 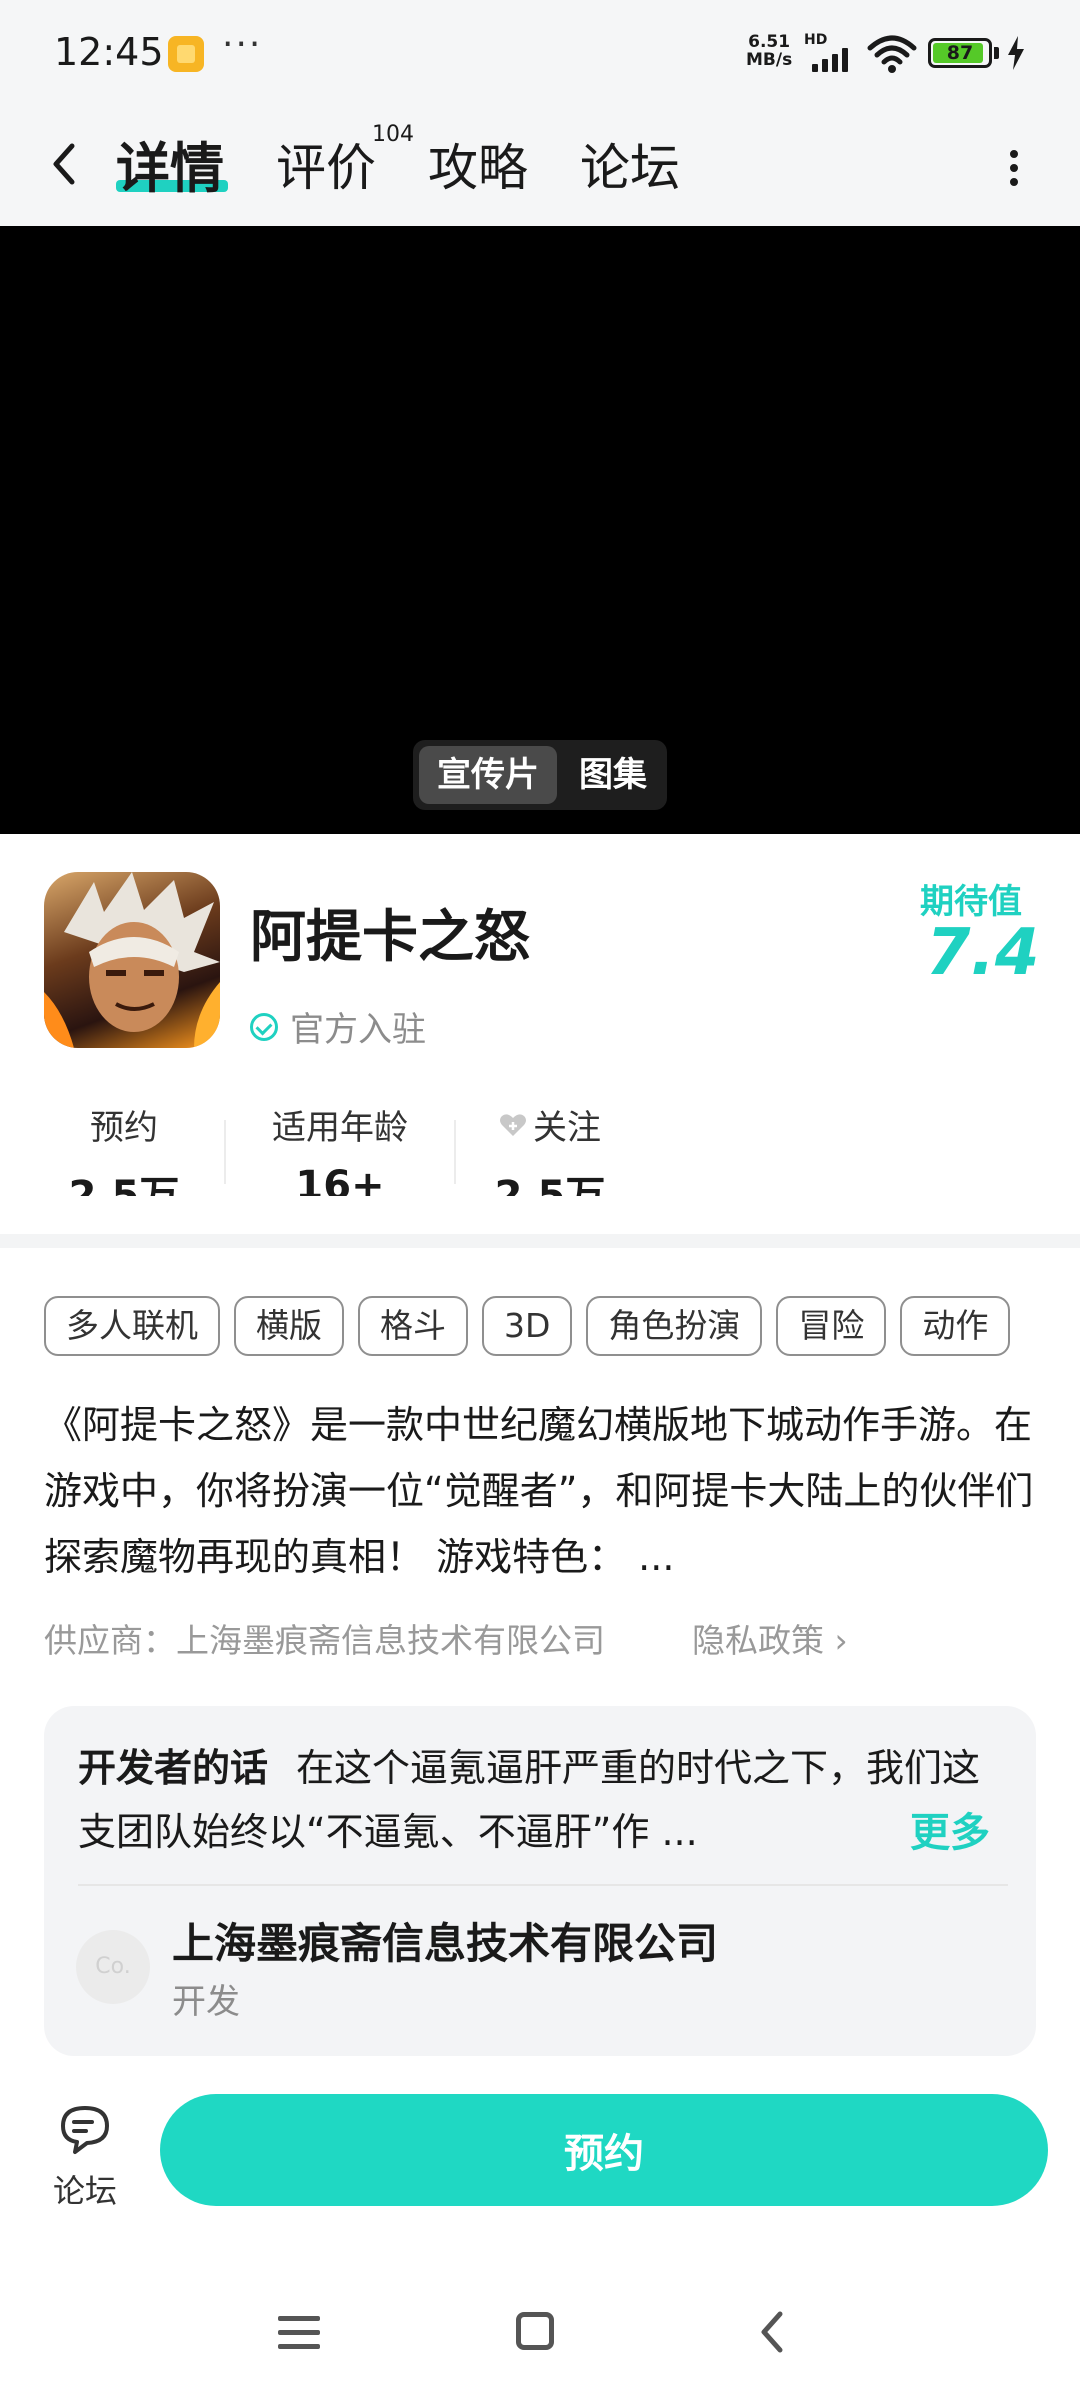 What do you see at coordinates (540, 54) in the screenshot?
I see `status-bar: 12:45 ··· 6.51 MB/s HD 87` at bounding box center [540, 54].